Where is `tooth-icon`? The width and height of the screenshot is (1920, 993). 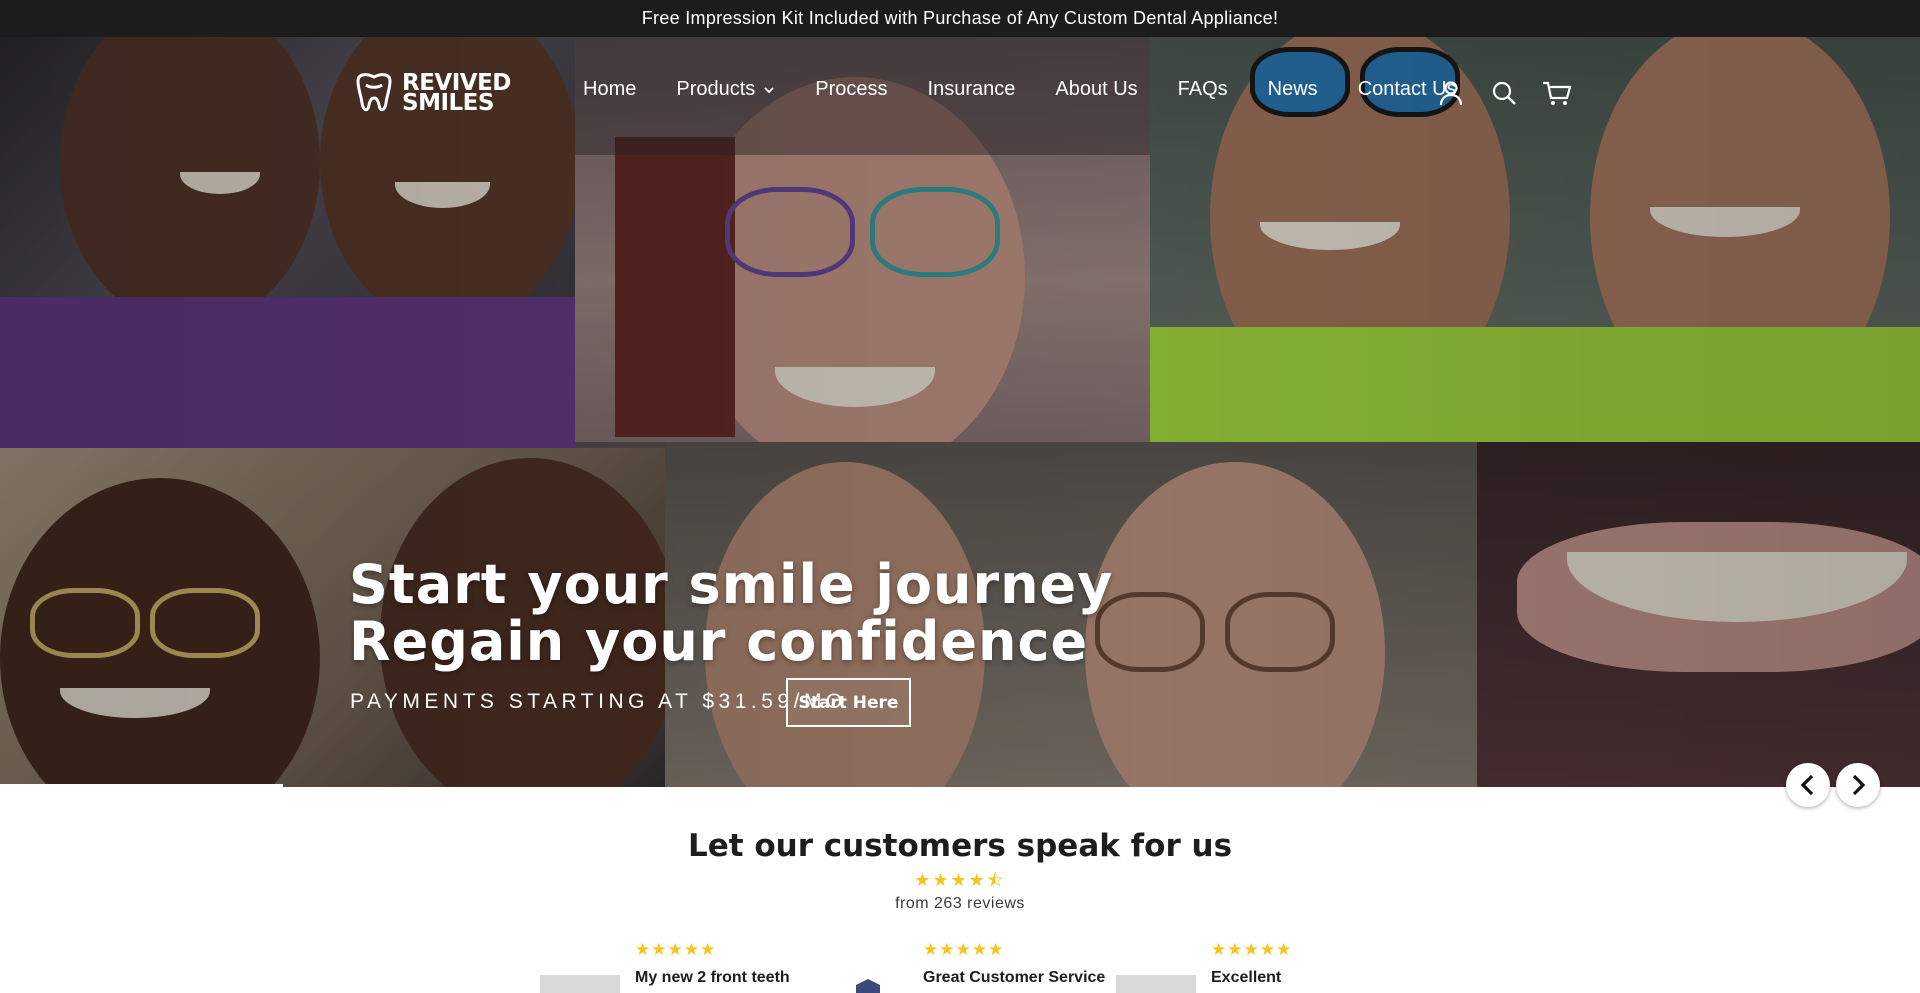
tooth-icon is located at coordinates (374, 92).